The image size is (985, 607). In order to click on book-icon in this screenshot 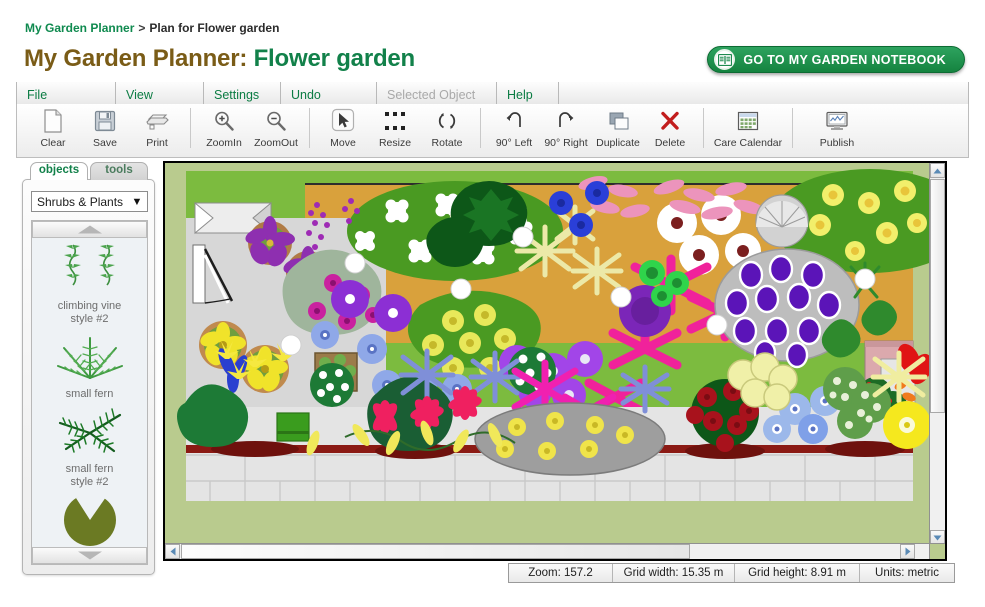, I will do `click(725, 59)`.